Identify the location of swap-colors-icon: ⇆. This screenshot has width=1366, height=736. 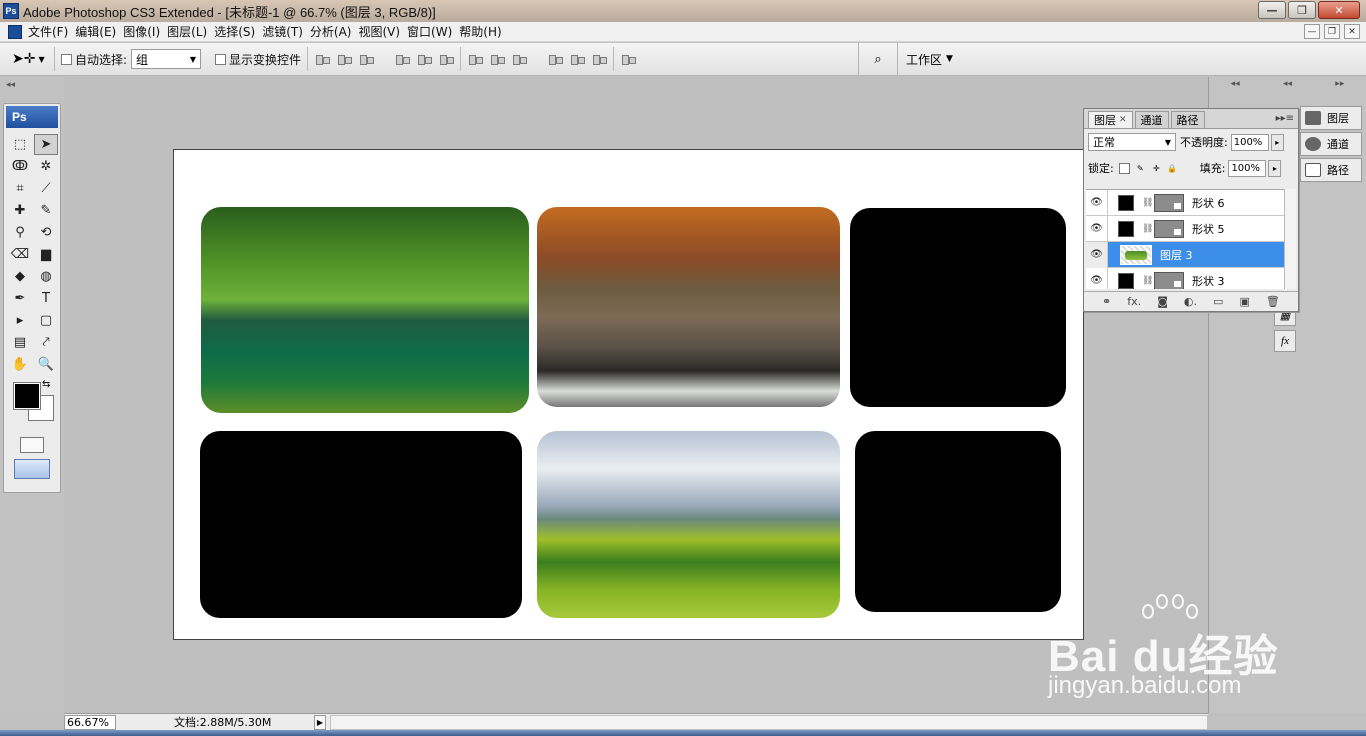
(46, 384).